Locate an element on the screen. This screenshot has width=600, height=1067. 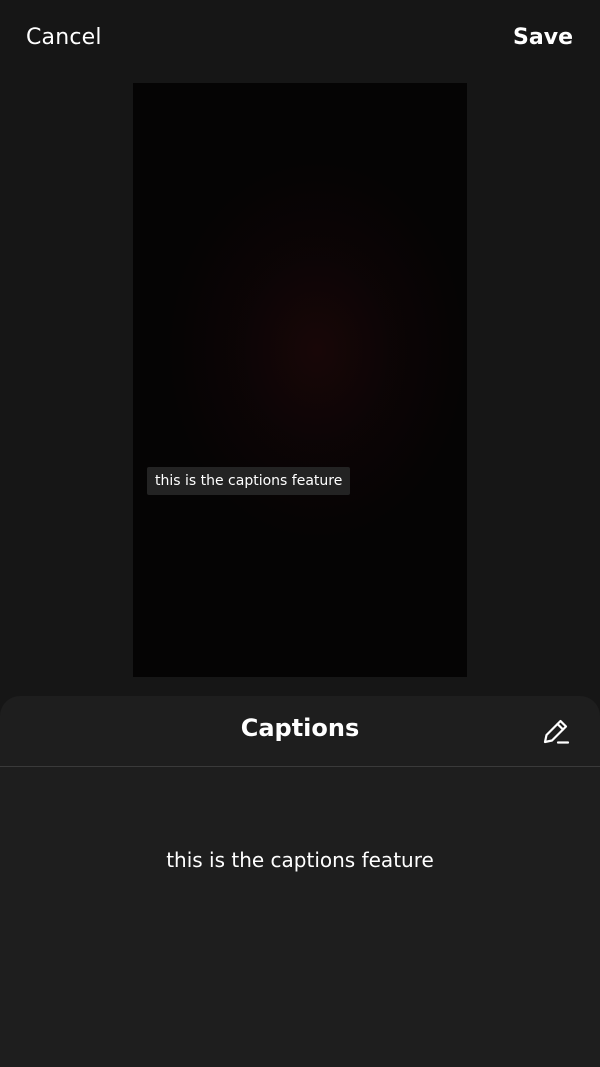
sheet-title: Captions is located at coordinates (300, 728).